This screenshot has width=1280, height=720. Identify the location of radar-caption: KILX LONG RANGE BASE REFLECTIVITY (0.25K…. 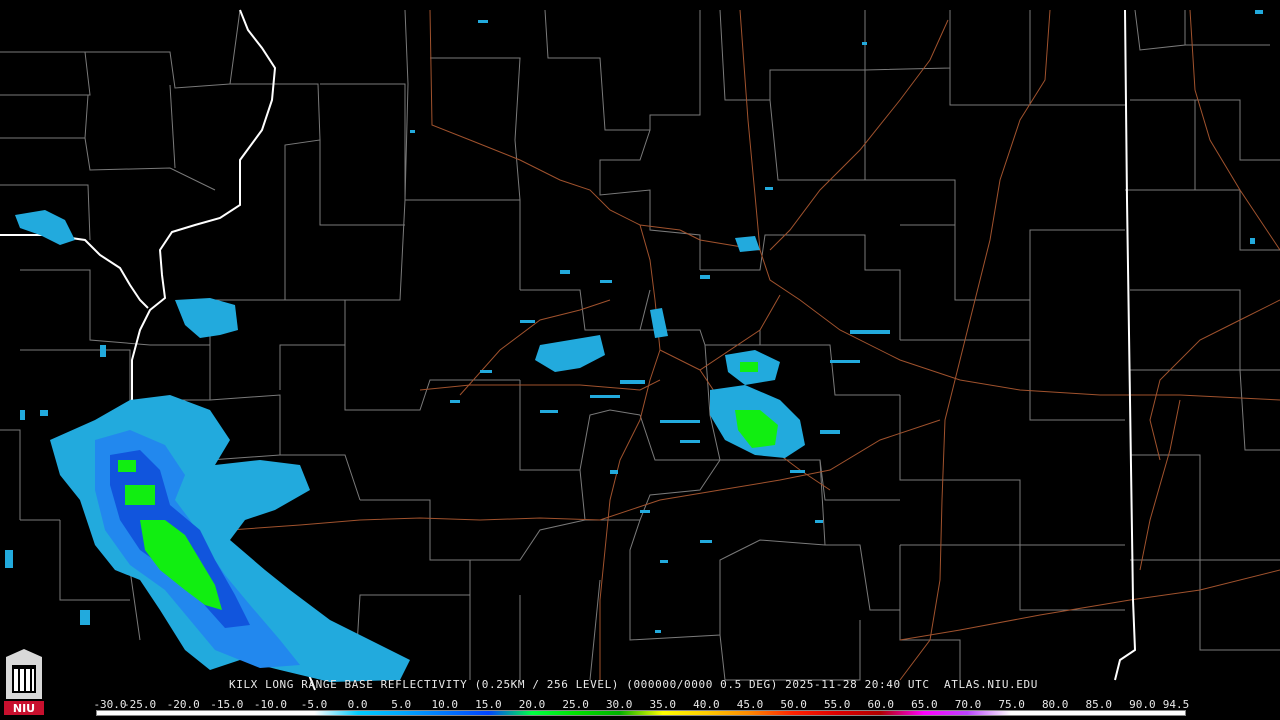
(633, 684).